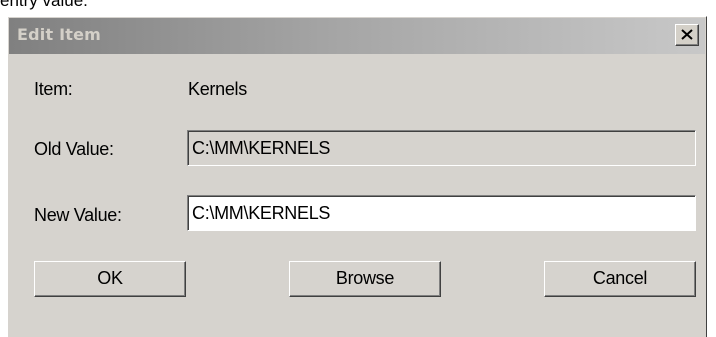 The image size is (716, 337). Describe the element at coordinates (357, 36) in the screenshot. I see `title-bar: Edit Item` at that location.